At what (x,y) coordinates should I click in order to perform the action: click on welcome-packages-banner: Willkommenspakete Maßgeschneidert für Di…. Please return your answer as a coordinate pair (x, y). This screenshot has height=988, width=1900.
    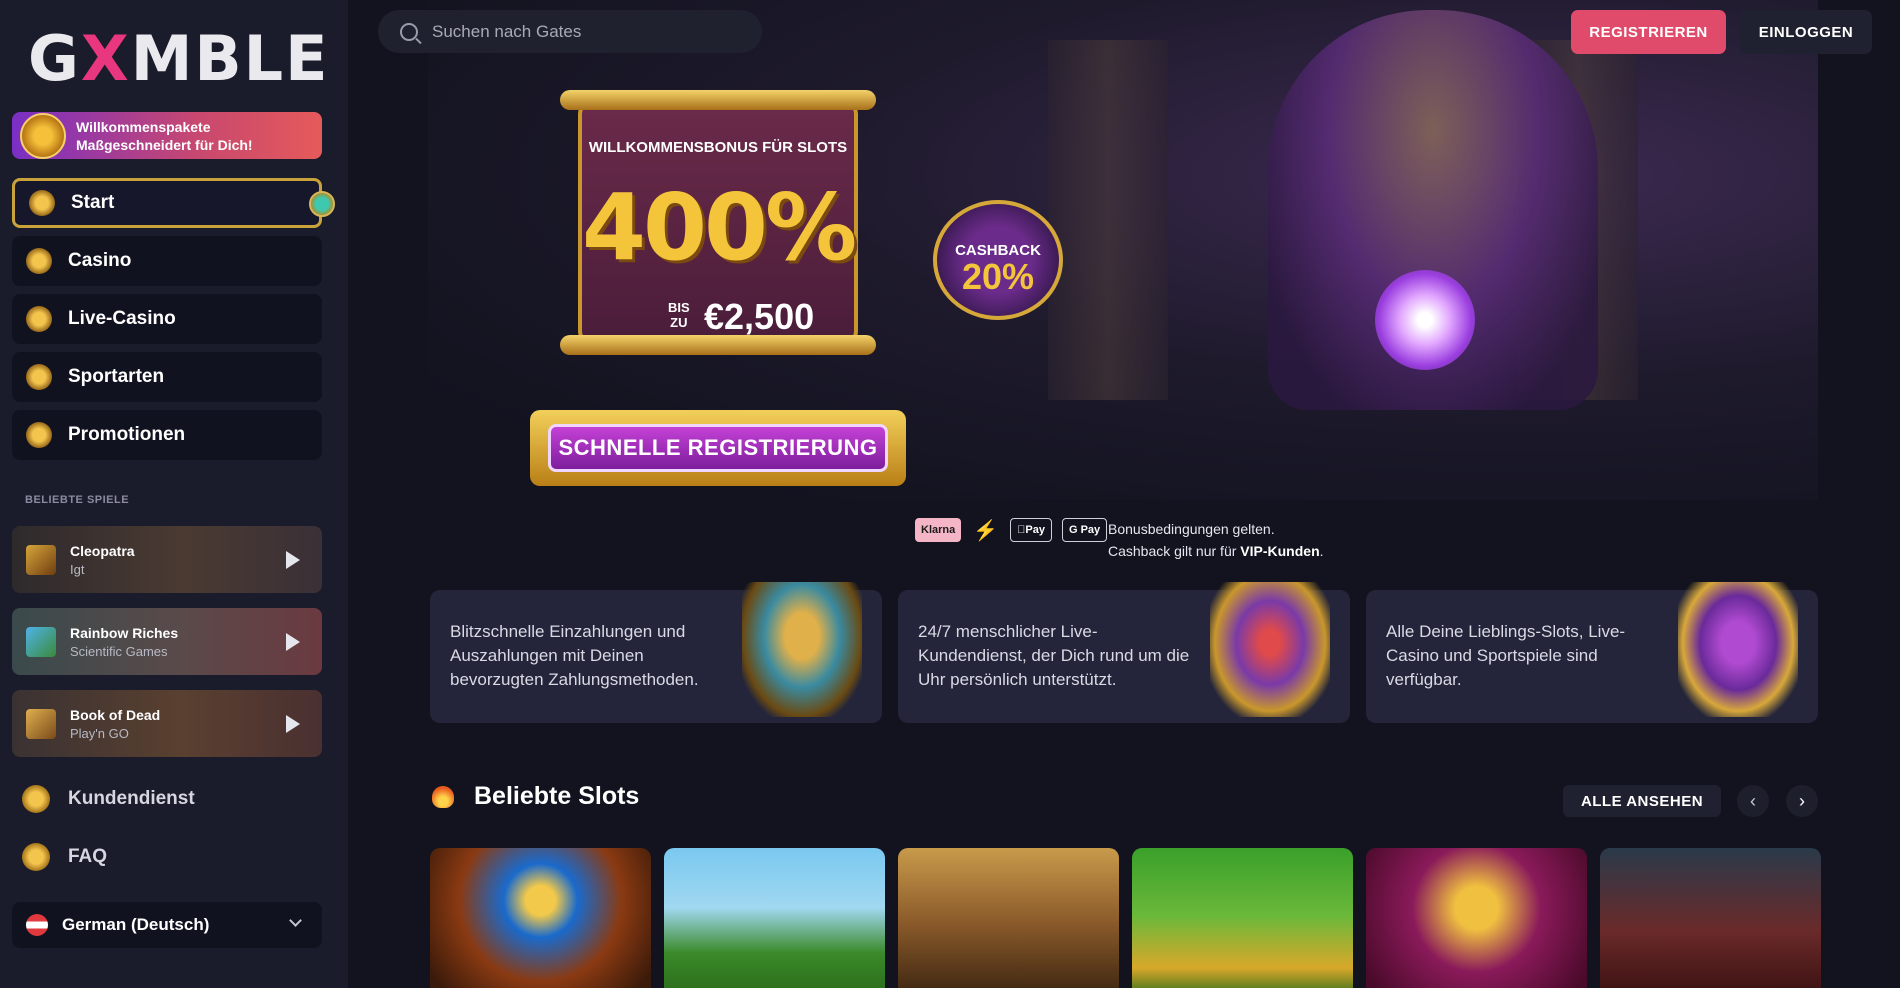
    Looking at the image, I should click on (167, 135).